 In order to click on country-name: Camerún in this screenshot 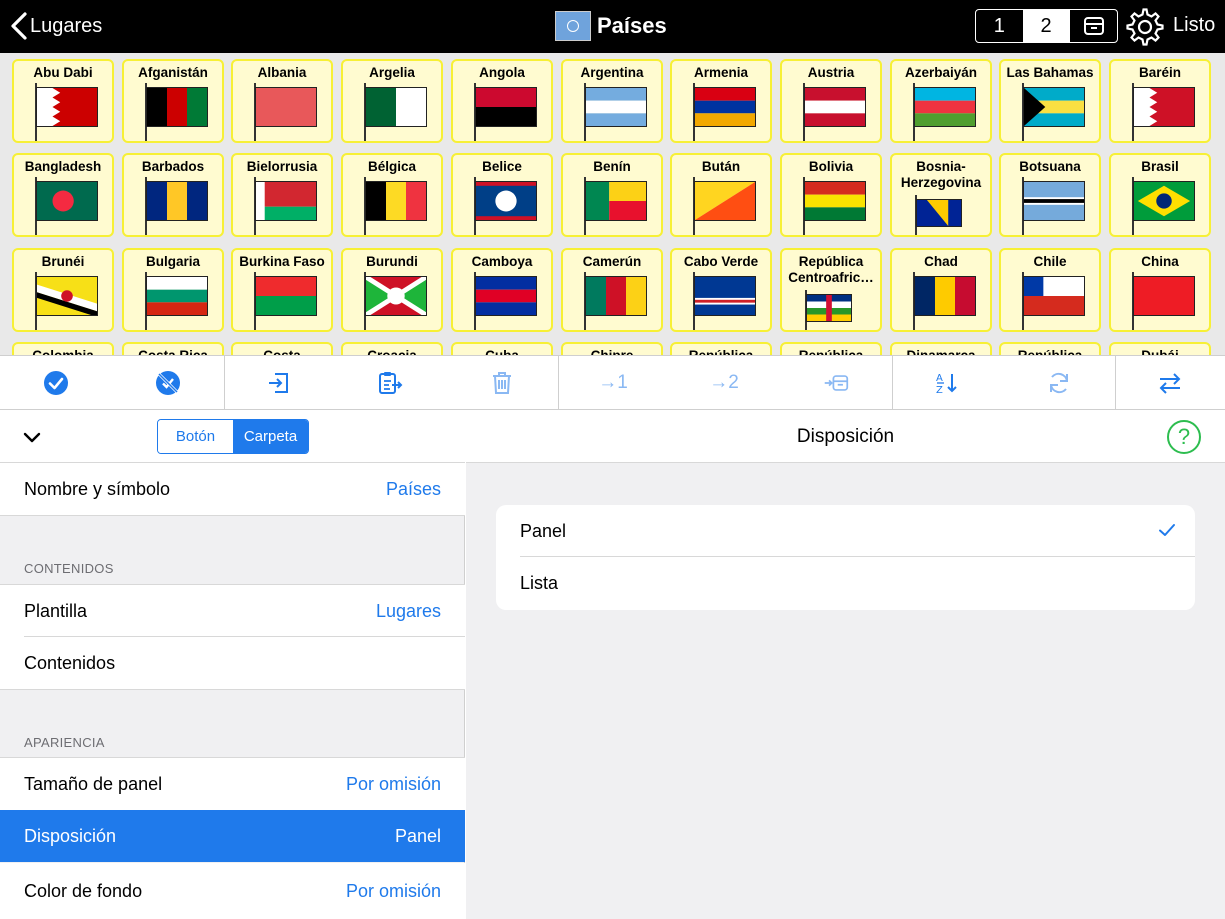, I will do `click(612, 261)`.